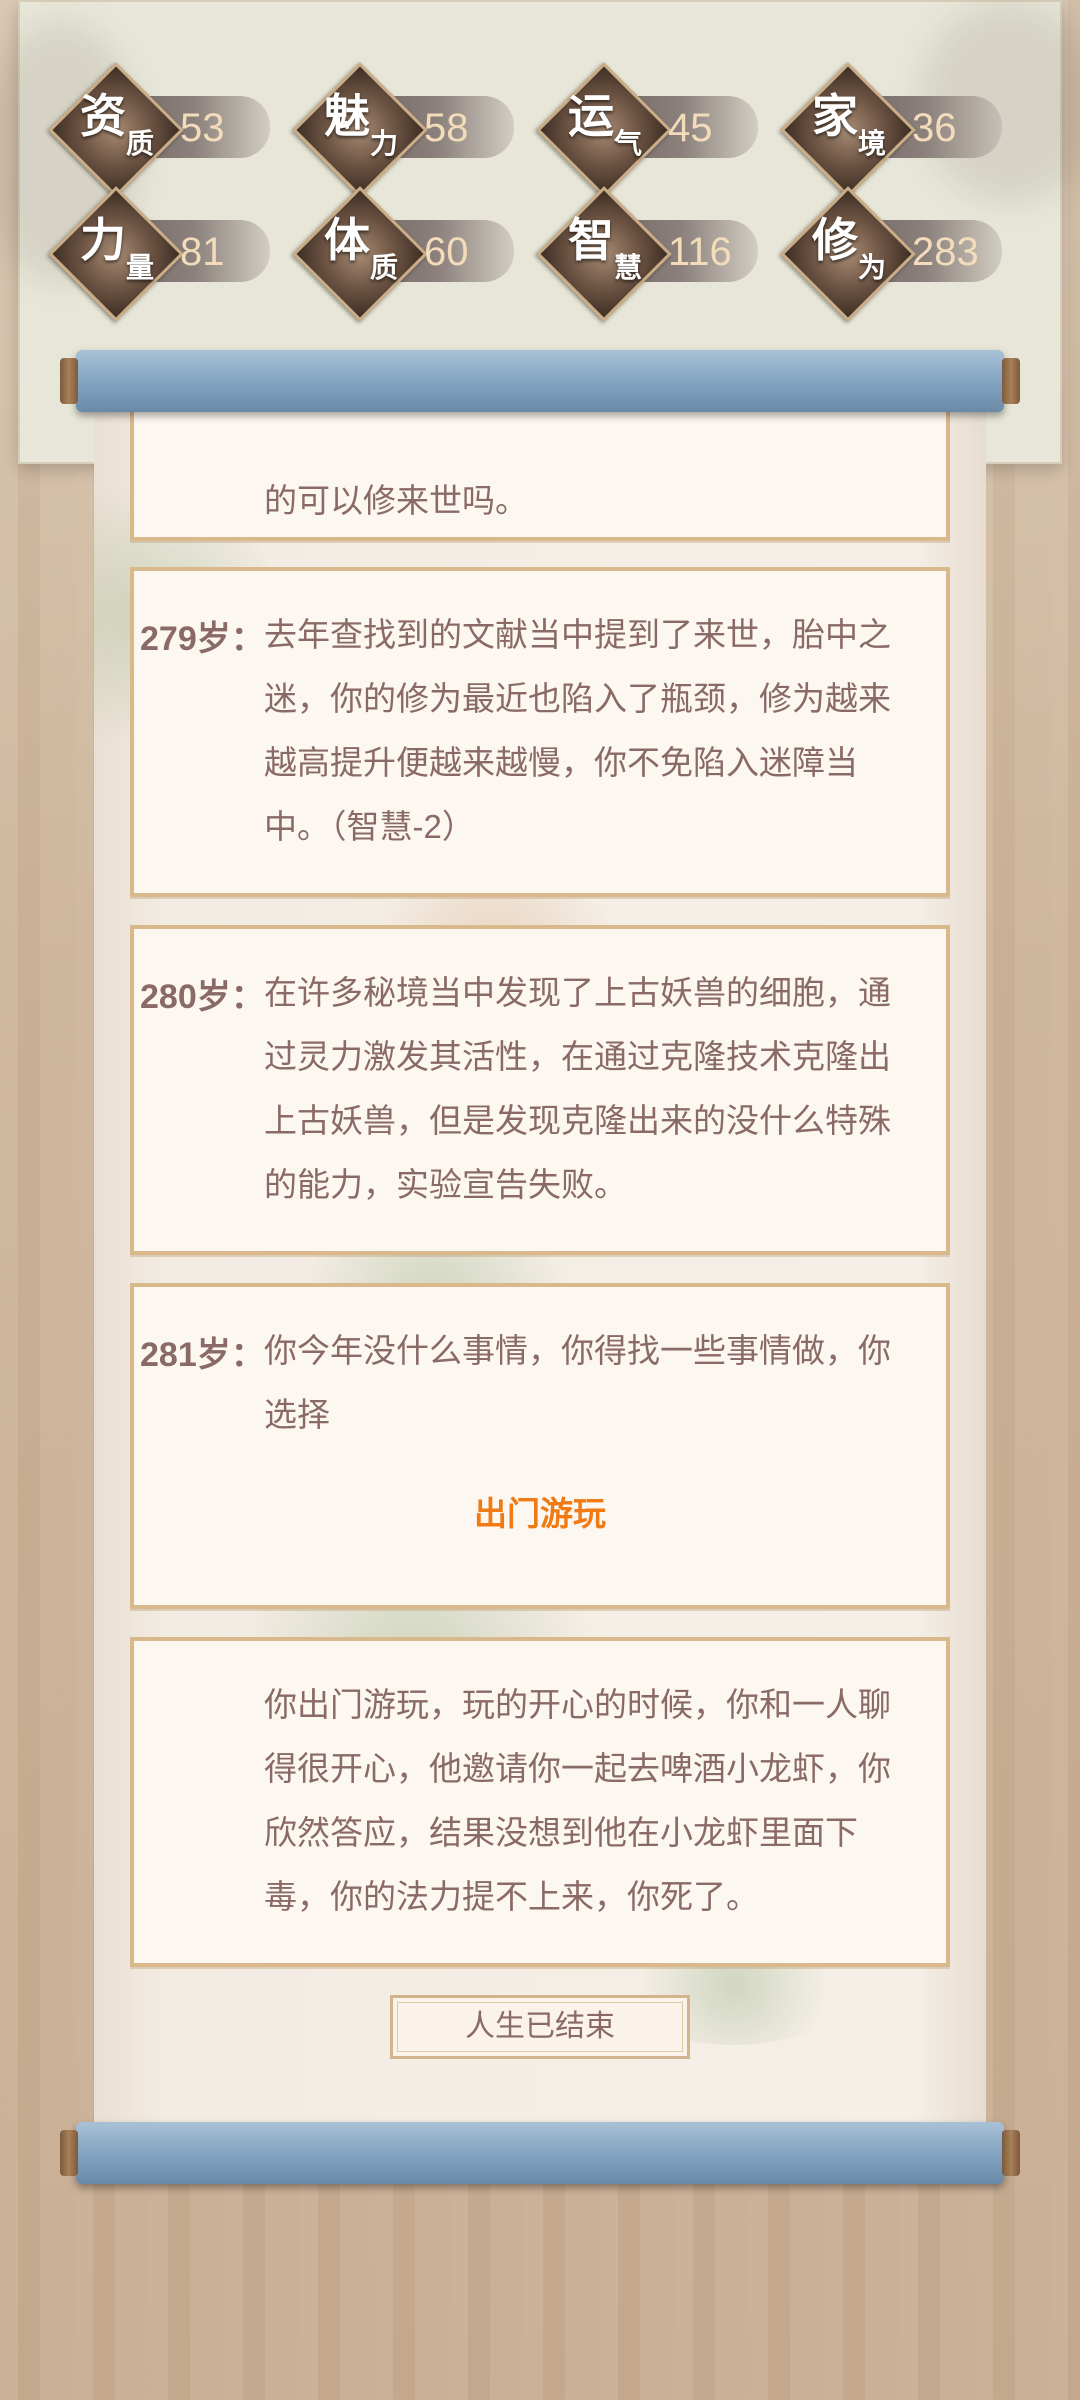 The height and width of the screenshot is (2400, 1080). I want to click on stat-value: 53, so click(202, 128).